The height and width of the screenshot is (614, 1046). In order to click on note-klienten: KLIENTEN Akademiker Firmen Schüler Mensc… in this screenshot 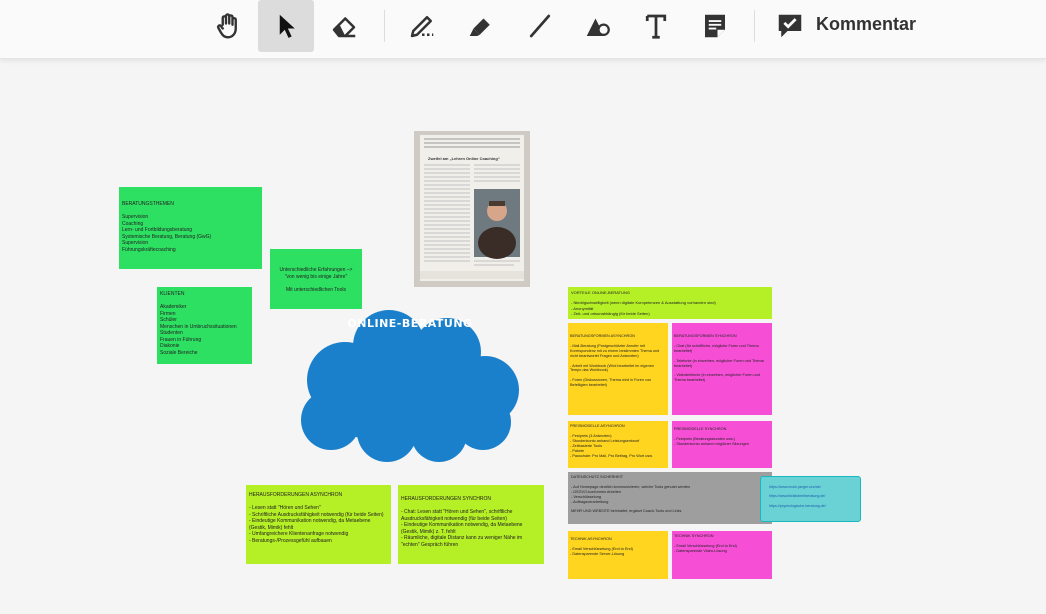, I will do `click(204, 325)`.